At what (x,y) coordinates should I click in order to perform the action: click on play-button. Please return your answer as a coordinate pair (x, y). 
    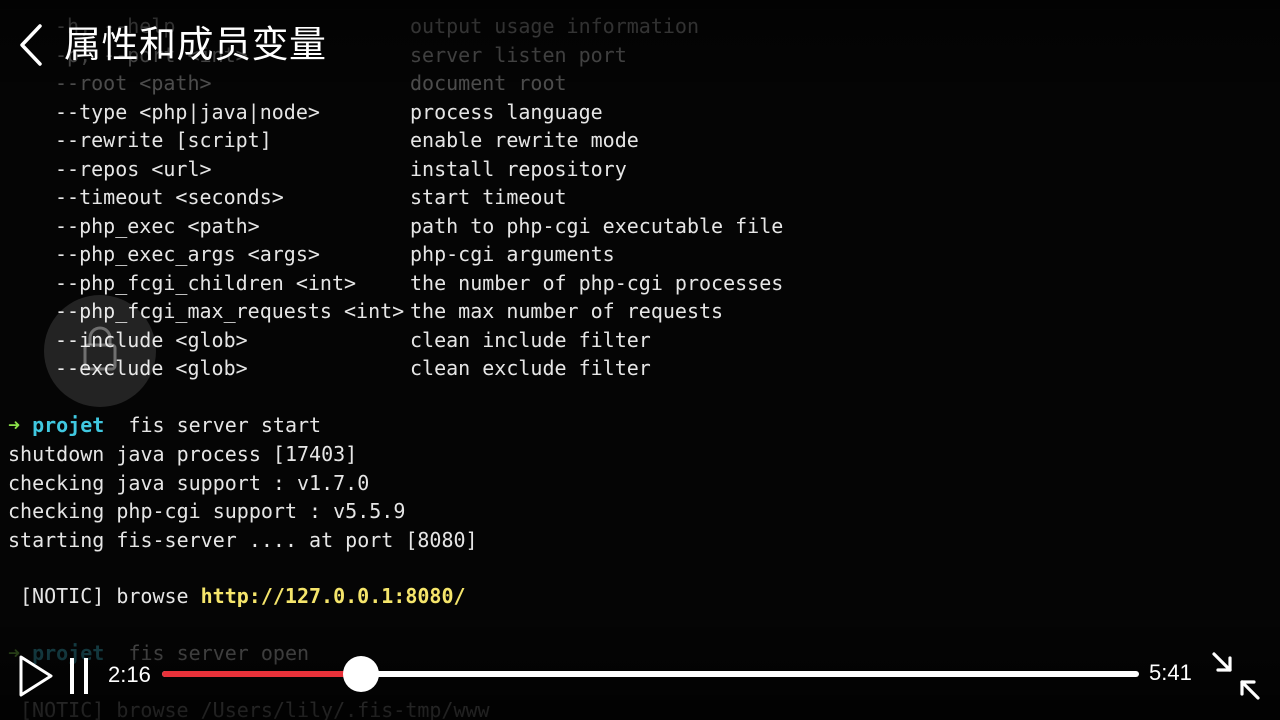
    Looking at the image, I should click on (36, 676).